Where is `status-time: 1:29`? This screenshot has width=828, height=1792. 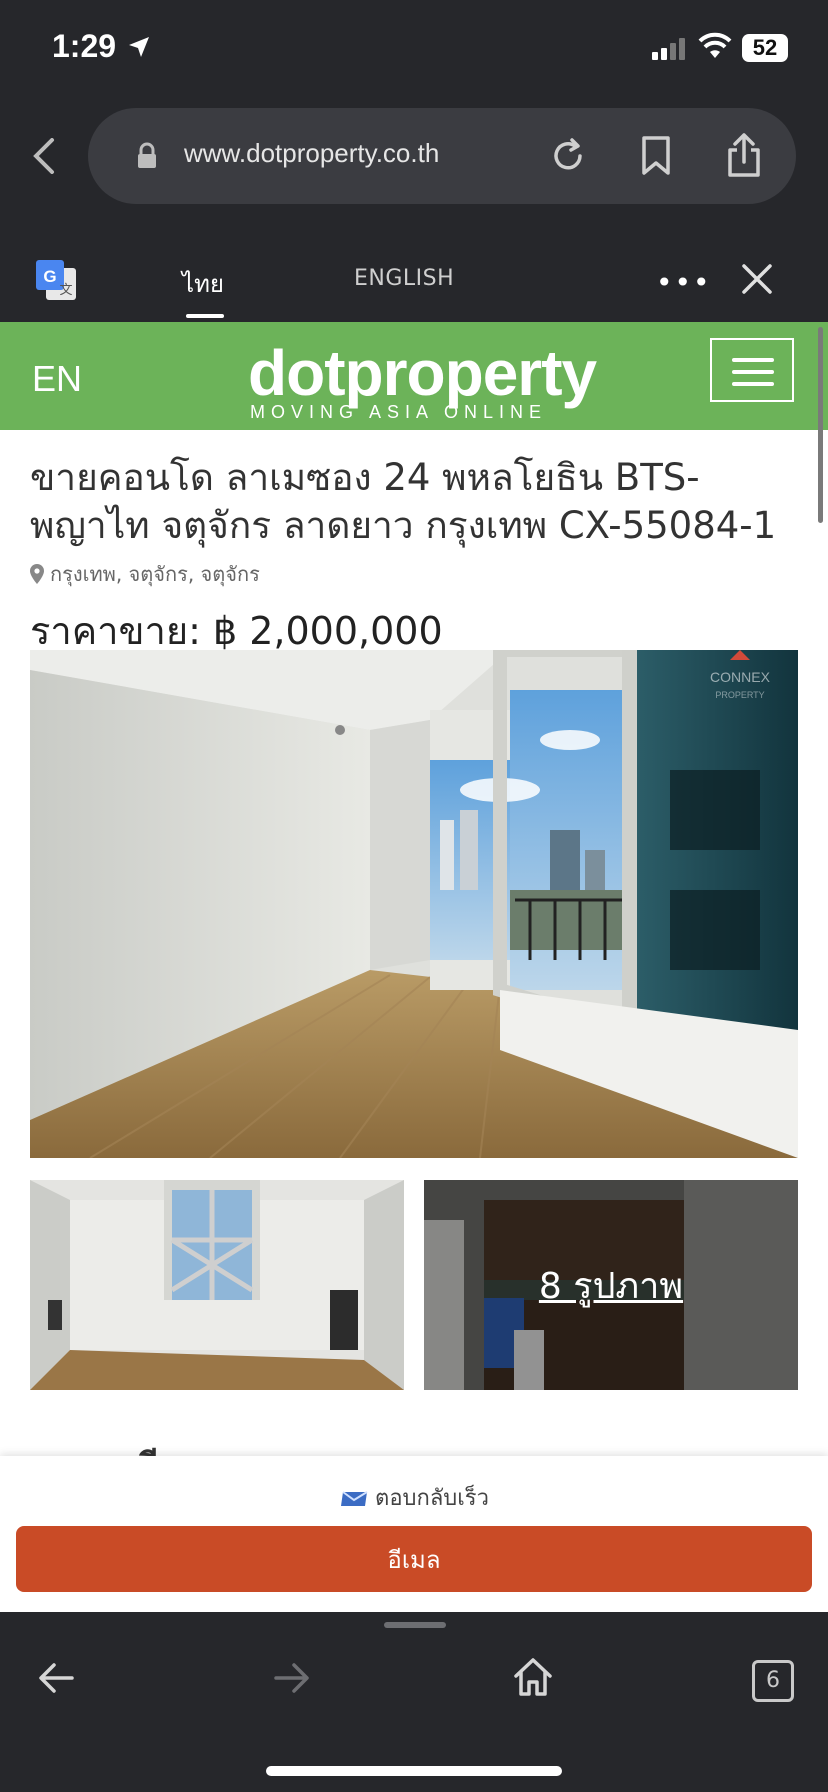
status-time: 1:29 is located at coordinates (84, 46).